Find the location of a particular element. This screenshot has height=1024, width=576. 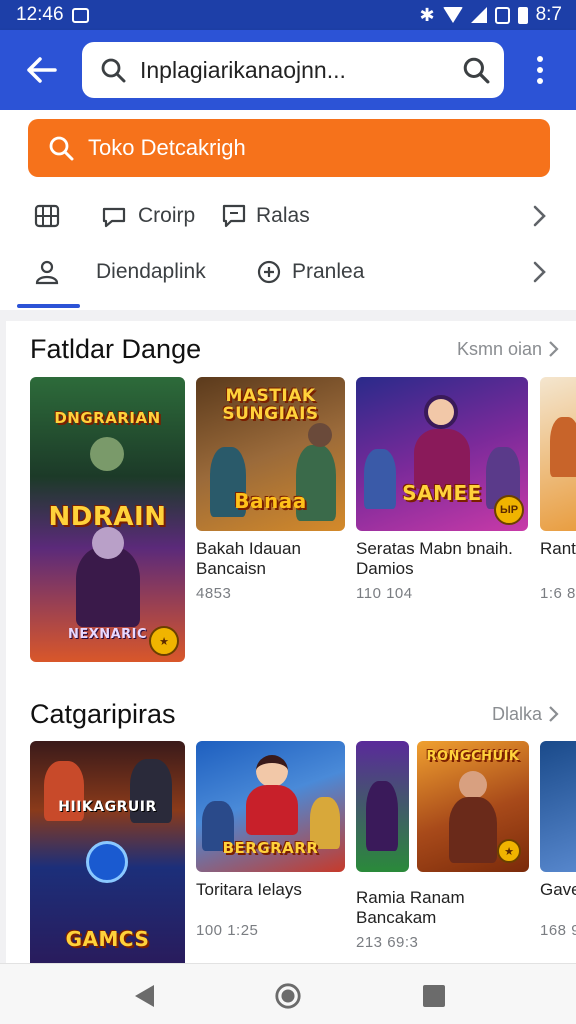

triangle-back-icon is located at coordinates (144, 996).